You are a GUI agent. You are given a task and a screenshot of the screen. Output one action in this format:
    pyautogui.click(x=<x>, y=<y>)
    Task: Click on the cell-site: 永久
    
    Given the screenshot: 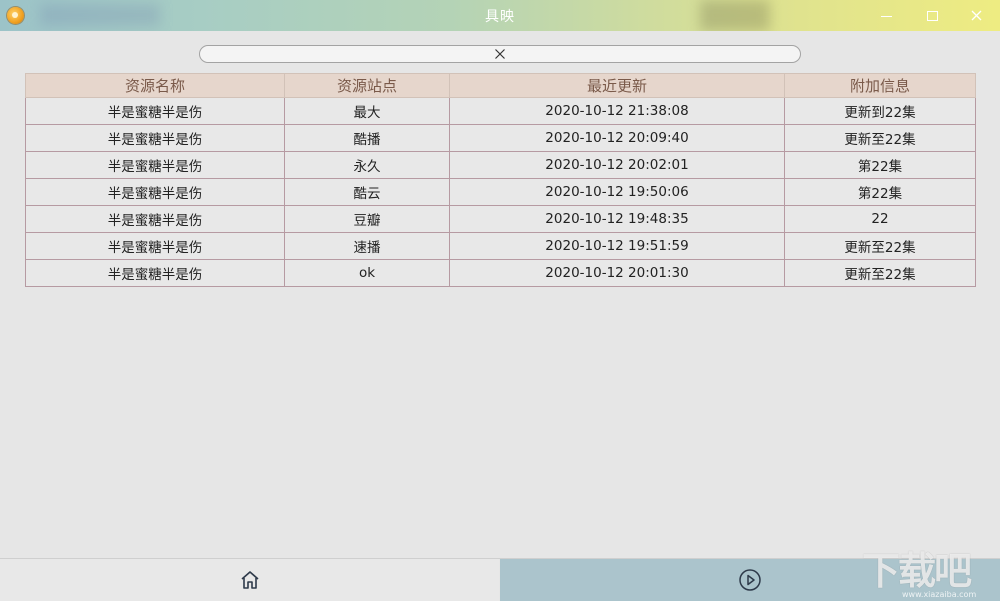 What is the action you would take?
    pyautogui.click(x=367, y=165)
    